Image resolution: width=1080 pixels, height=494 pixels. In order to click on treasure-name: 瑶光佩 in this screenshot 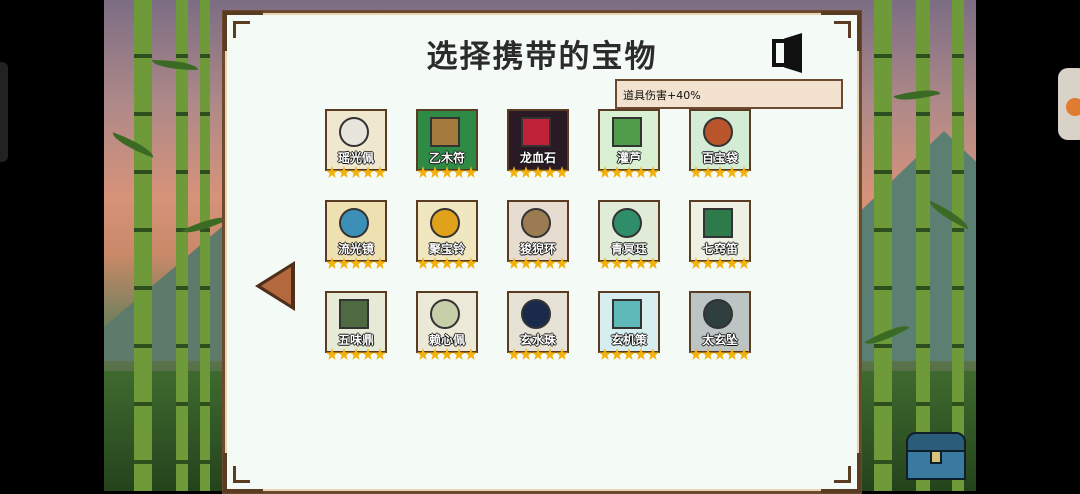, I will do `click(355, 158)`.